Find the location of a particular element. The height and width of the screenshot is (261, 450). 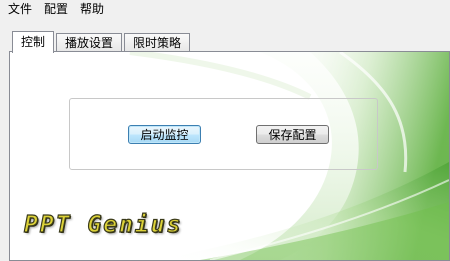

tab-time-limit-policy: 限时策略 is located at coordinates (157, 42).